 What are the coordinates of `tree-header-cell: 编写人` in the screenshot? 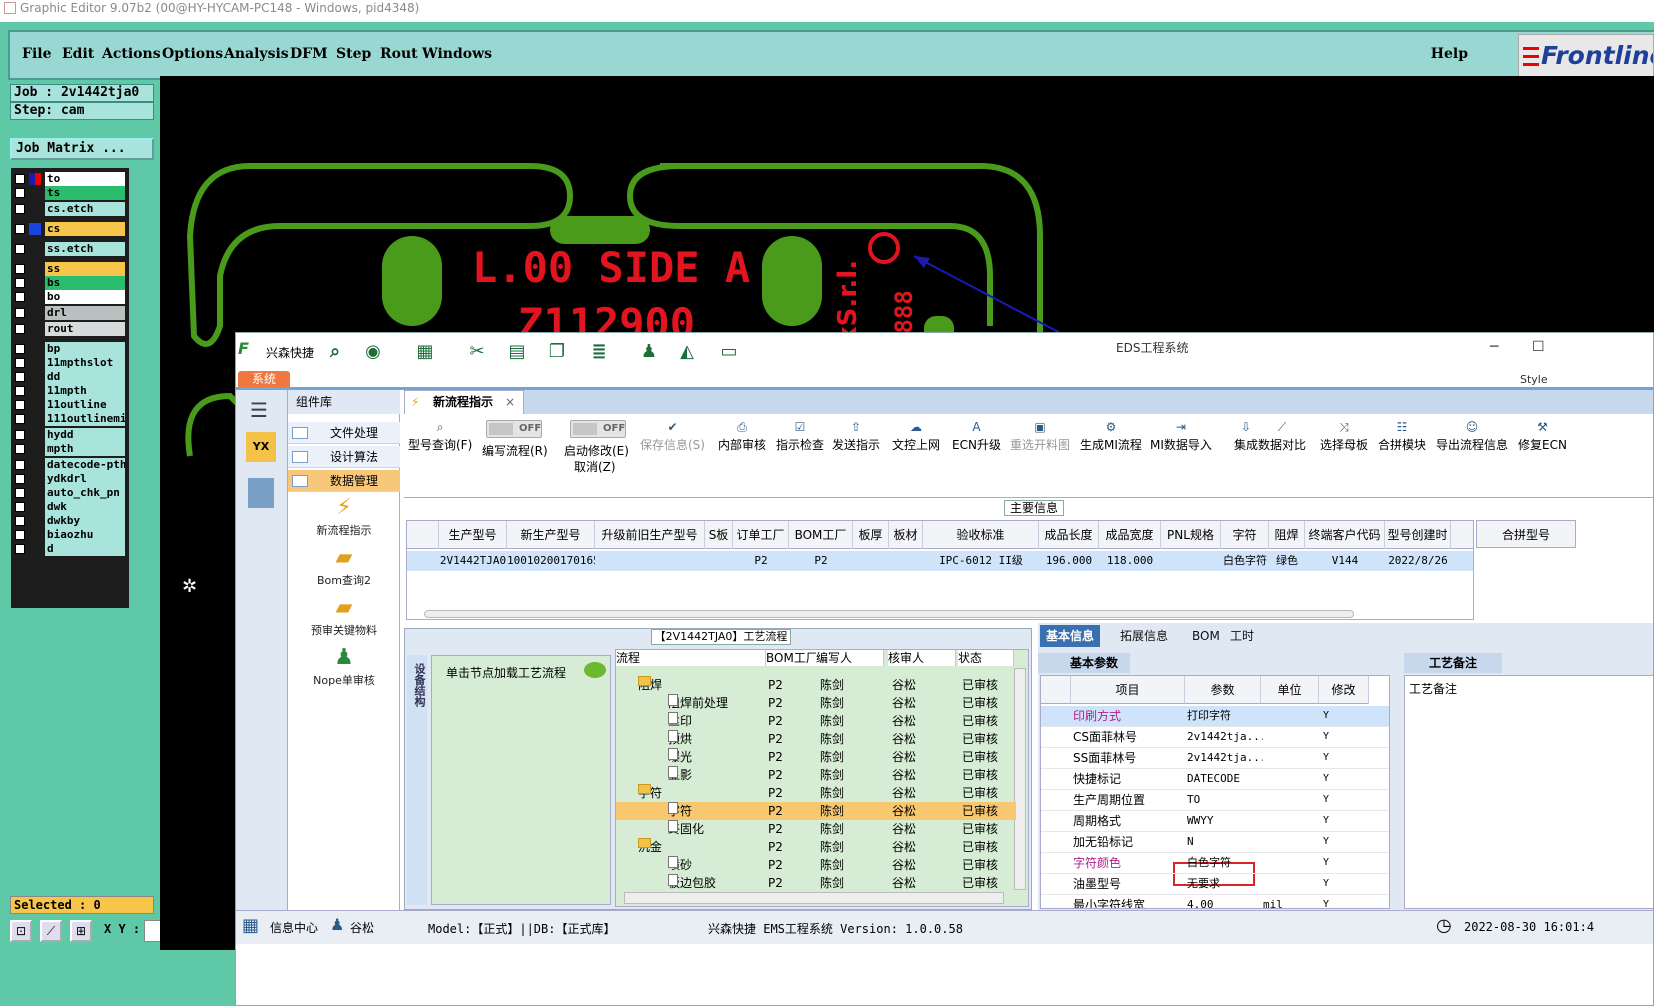 It's located at (850, 658).